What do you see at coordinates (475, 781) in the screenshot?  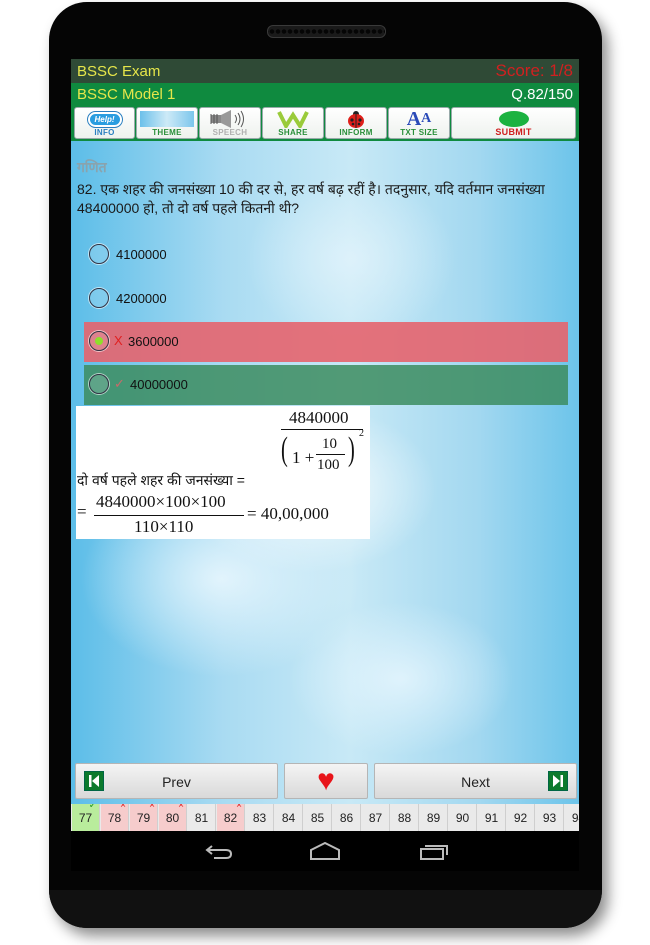 I see `next-button: Next` at bounding box center [475, 781].